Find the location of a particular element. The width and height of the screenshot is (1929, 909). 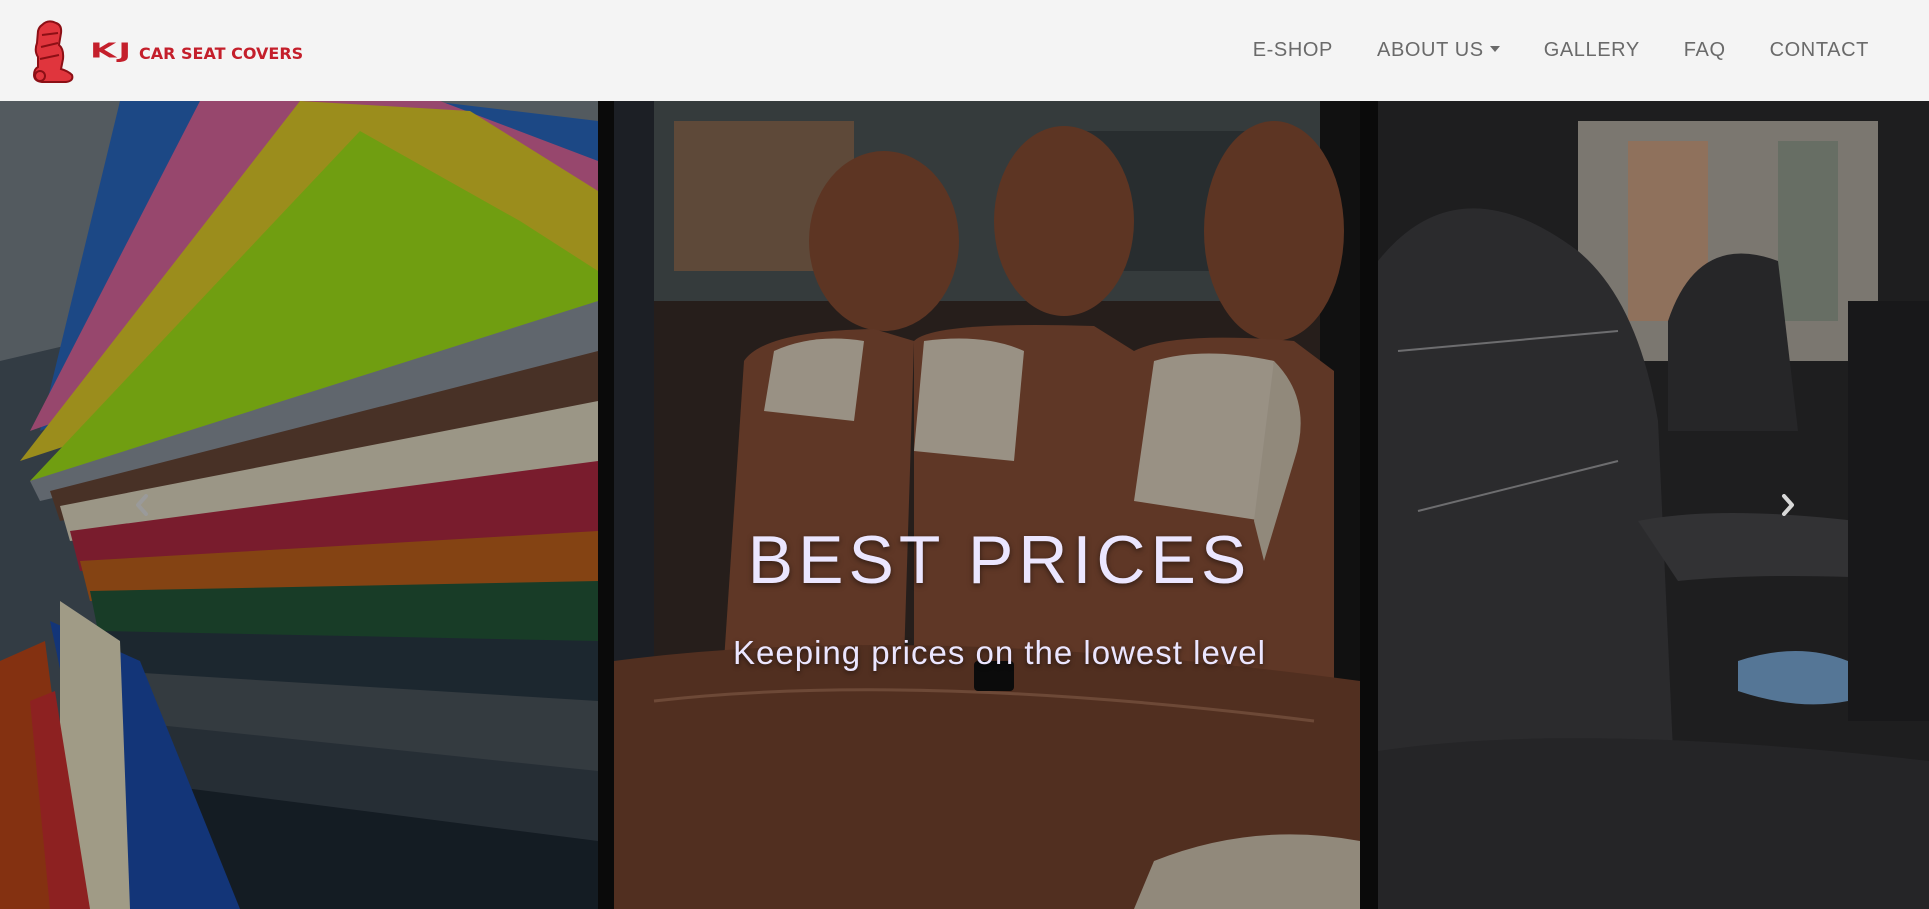

chevron-left-icon is located at coordinates (142, 505).